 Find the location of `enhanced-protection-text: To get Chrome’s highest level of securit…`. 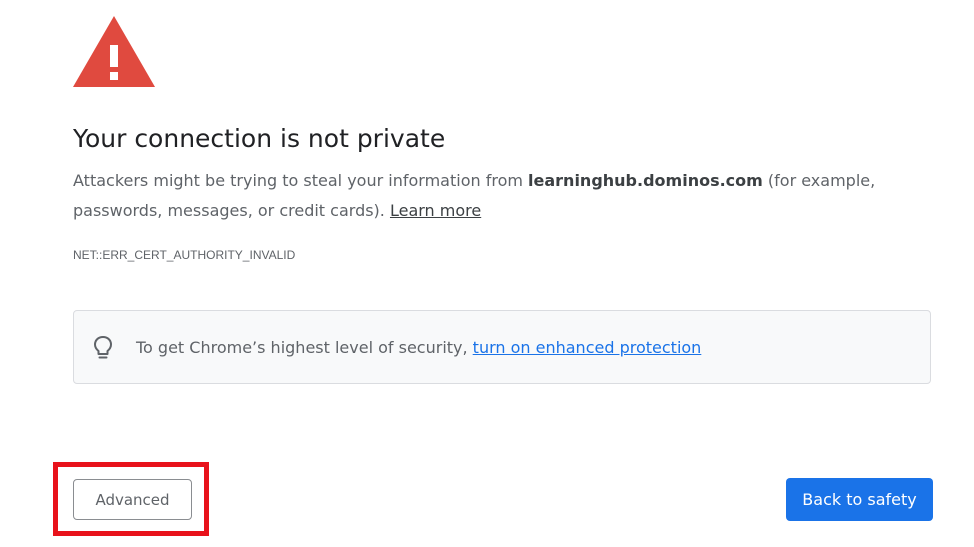

enhanced-protection-text: To get Chrome’s highest level of securit… is located at coordinates (418, 348).